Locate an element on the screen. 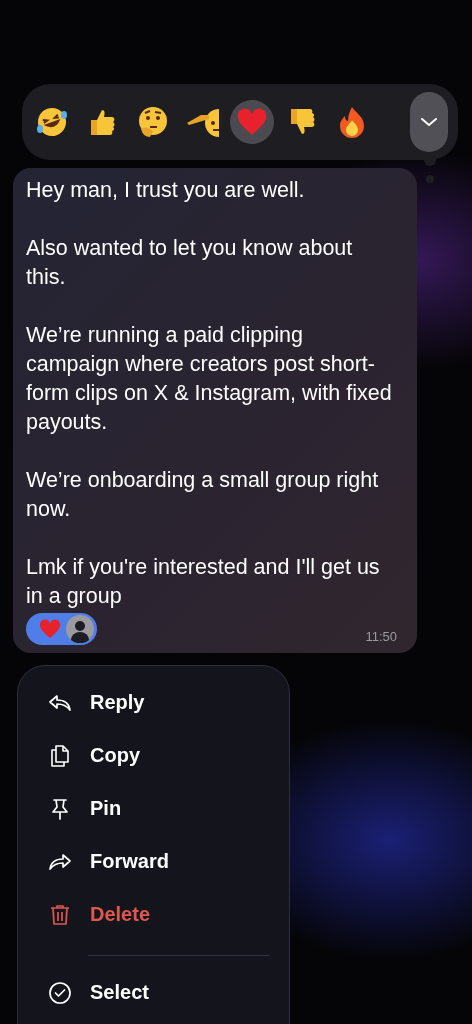  menu-item: Delete is located at coordinates (153, 914).